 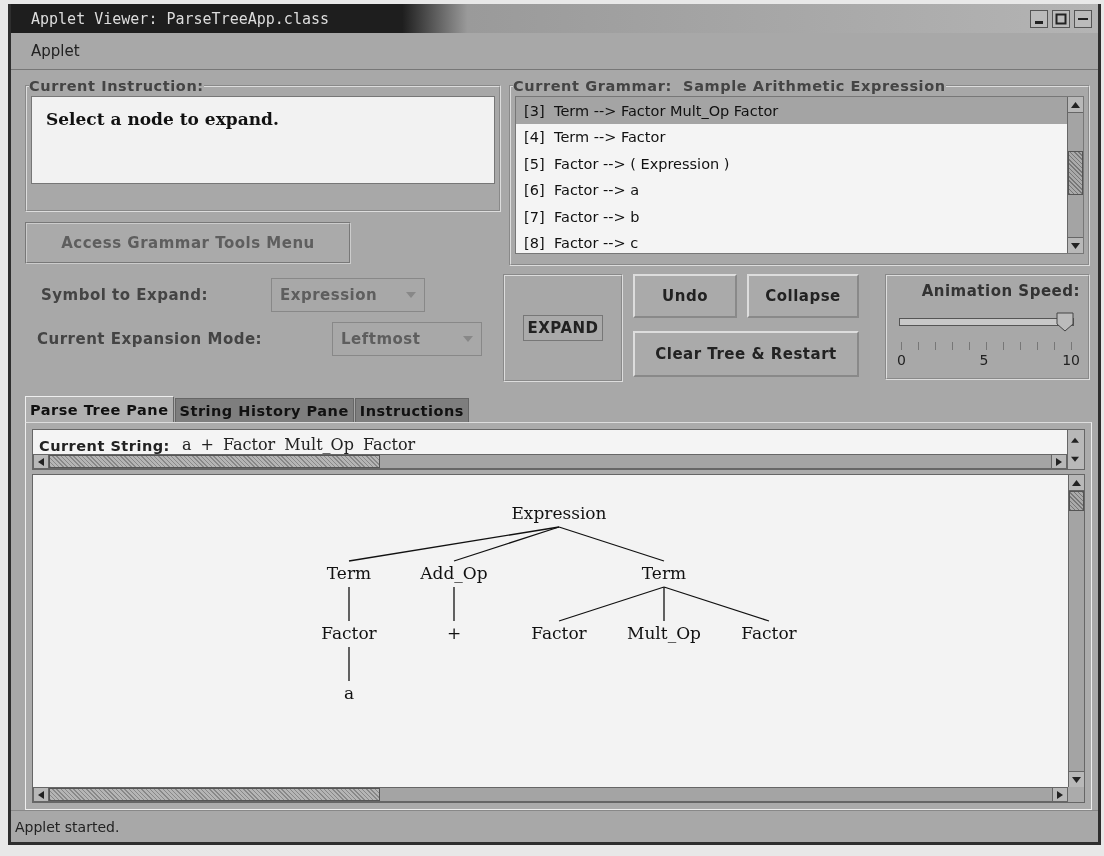 I want to click on tab: String History Pane, so click(x=264, y=410).